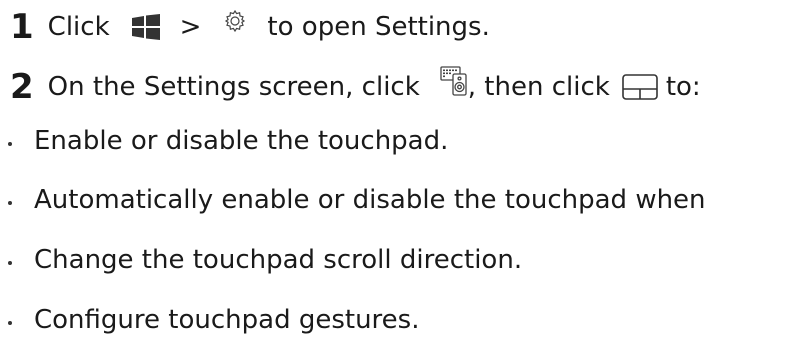 This screenshot has width=797, height=358. Describe the element at coordinates (227, 320) in the screenshot. I see `list-item-text: Configure touchpad gestures.` at that location.